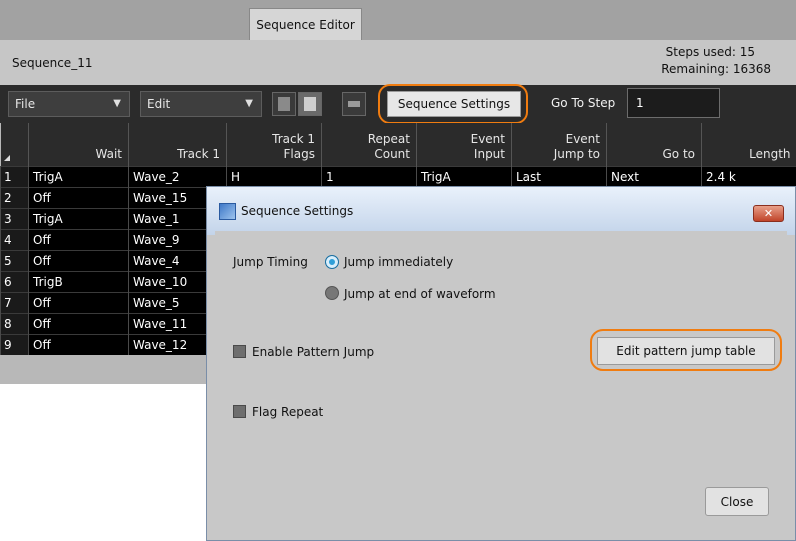 The height and width of the screenshot is (541, 796). I want to click on row-number: 8, so click(14, 323).